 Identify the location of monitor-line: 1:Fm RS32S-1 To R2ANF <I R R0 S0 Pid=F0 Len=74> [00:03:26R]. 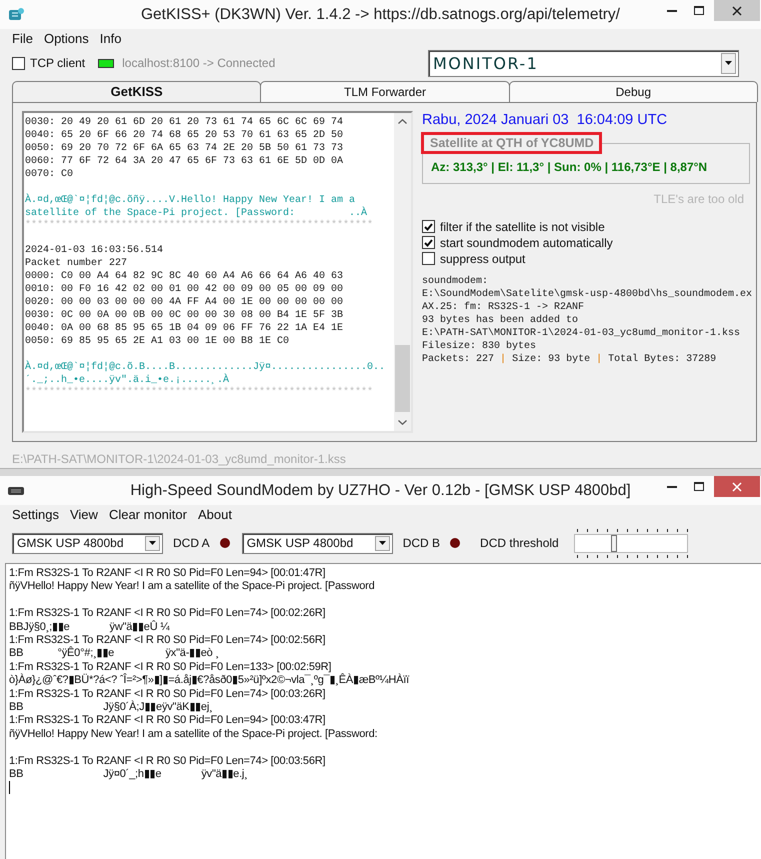
(167, 694).